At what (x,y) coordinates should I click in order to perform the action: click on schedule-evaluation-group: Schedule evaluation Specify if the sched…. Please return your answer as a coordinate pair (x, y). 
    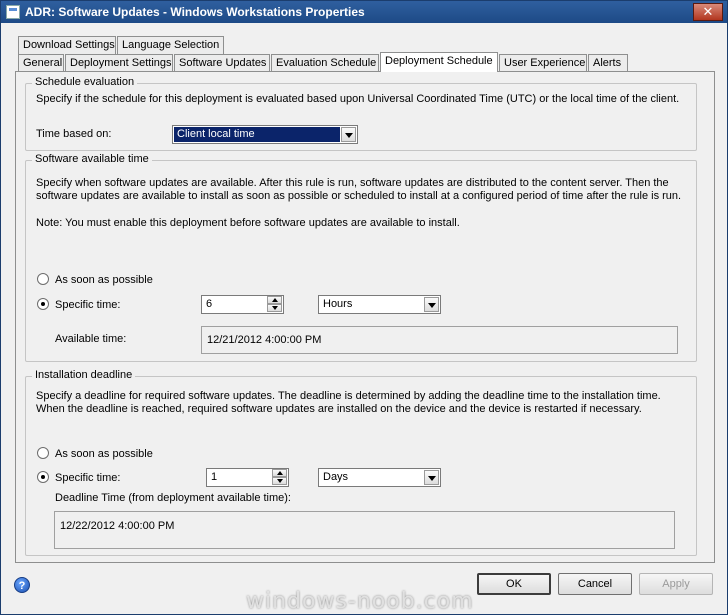
    Looking at the image, I should click on (361, 113).